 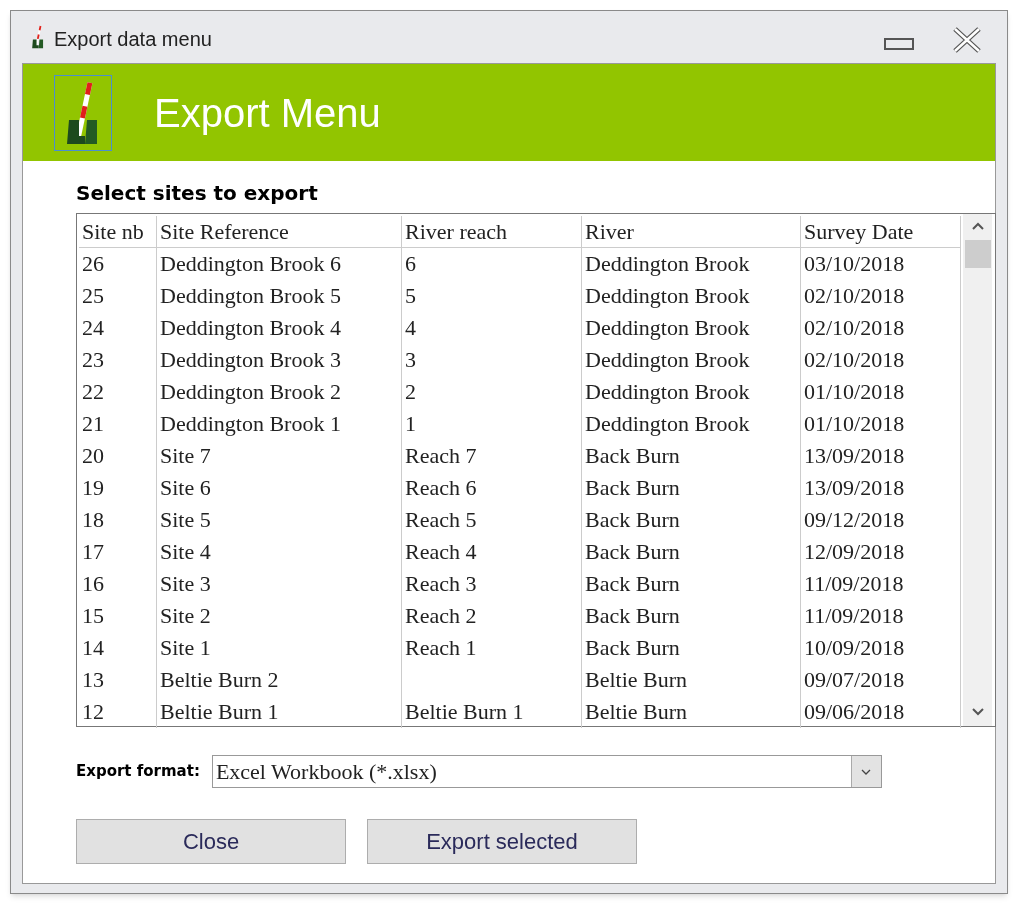 I want to click on table-cell: Reach 1, so click(x=492, y=648).